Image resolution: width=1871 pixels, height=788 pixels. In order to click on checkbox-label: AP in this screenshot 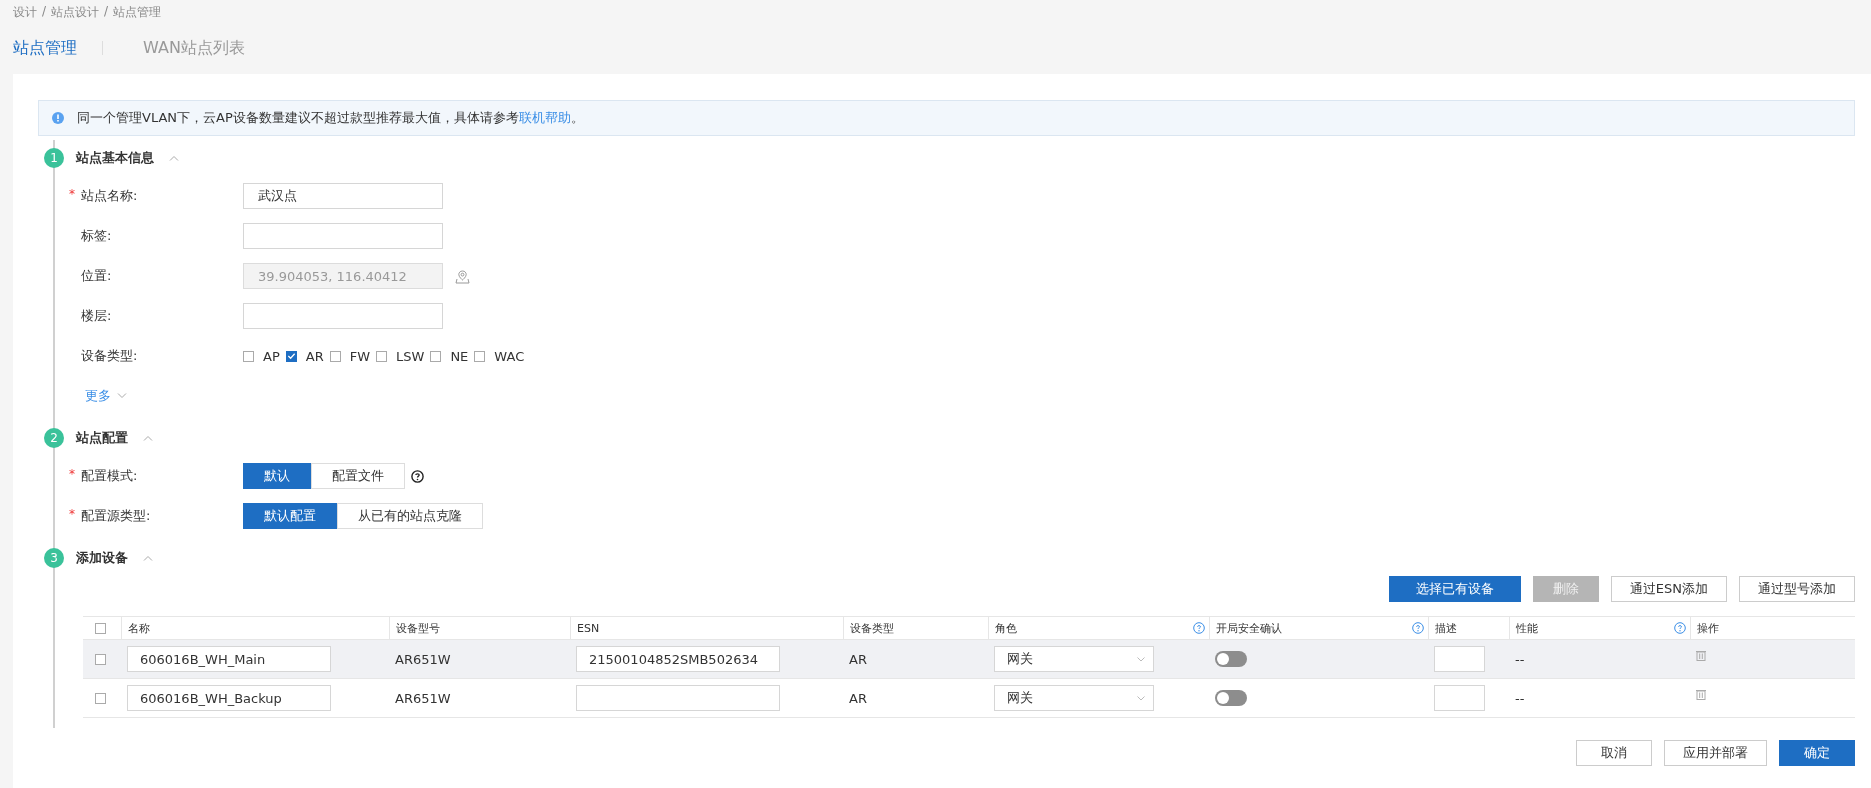, I will do `click(271, 356)`.